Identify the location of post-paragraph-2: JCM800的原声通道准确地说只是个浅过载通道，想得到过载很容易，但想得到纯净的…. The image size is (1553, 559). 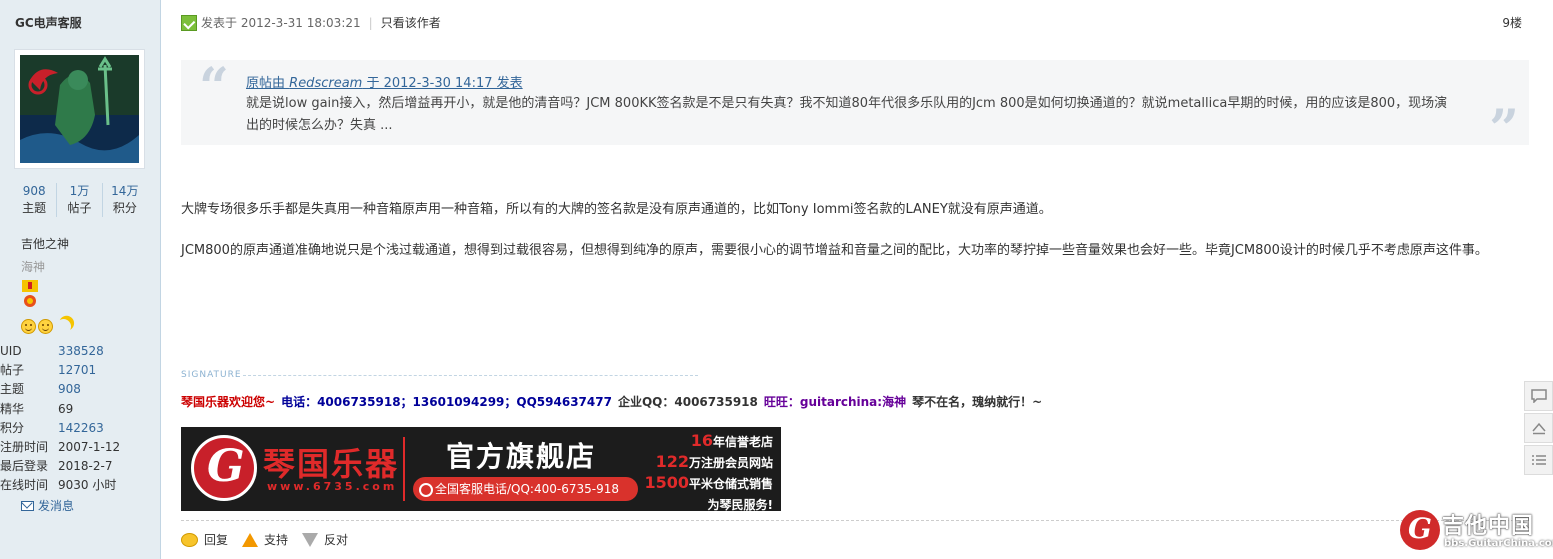
(834, 250).